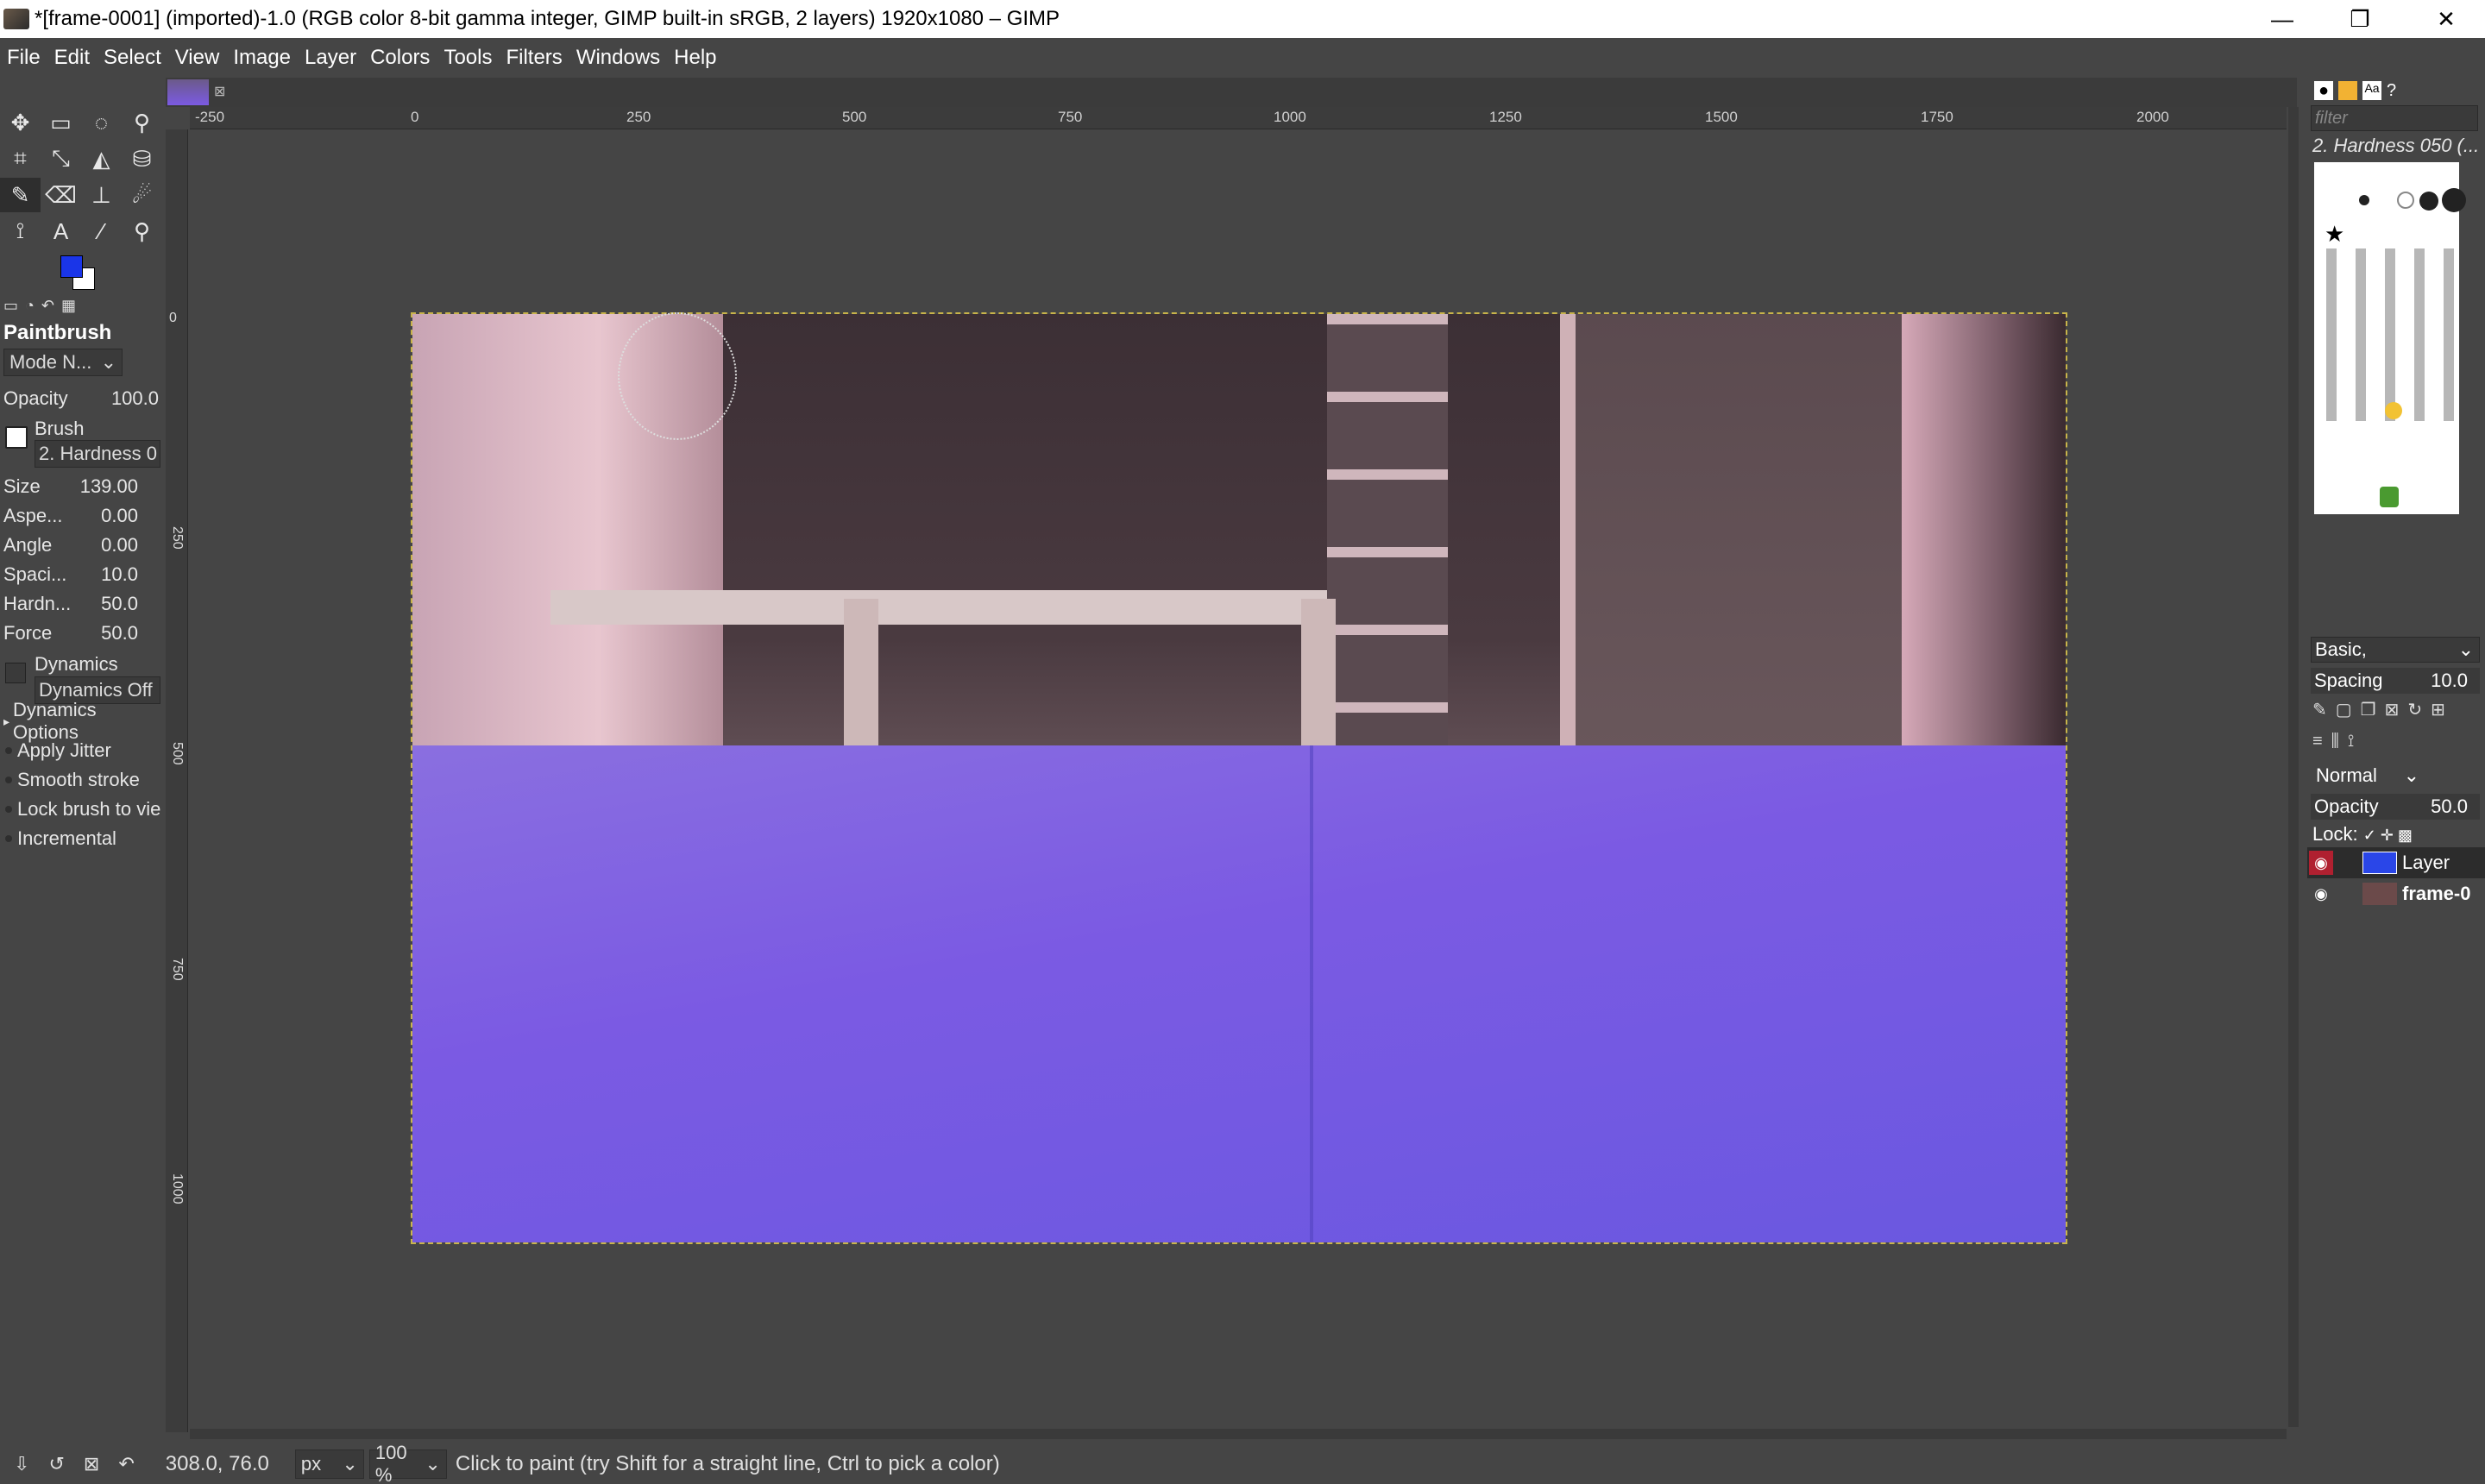  I want to click on brush-select: 2. Hardness 0, so click(97, 454).